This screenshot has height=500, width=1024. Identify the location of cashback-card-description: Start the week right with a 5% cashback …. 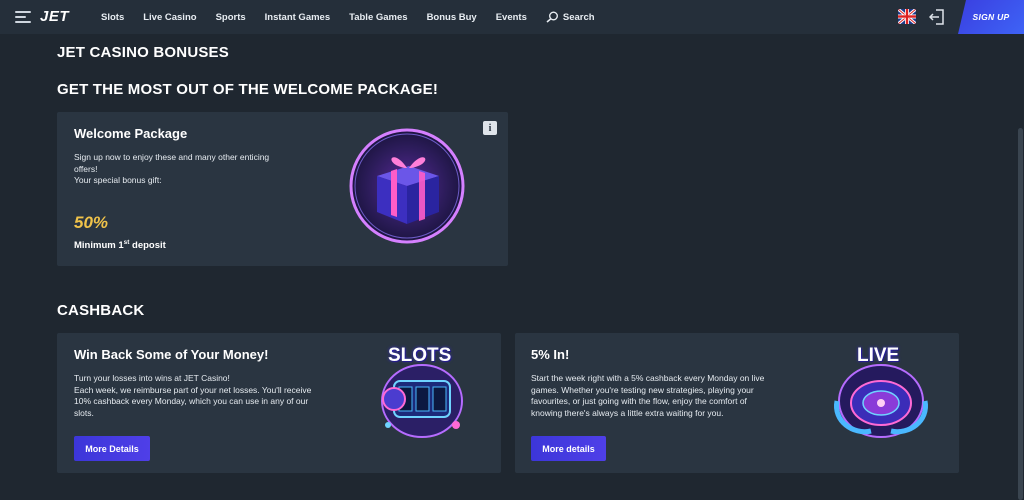
(671, 396).